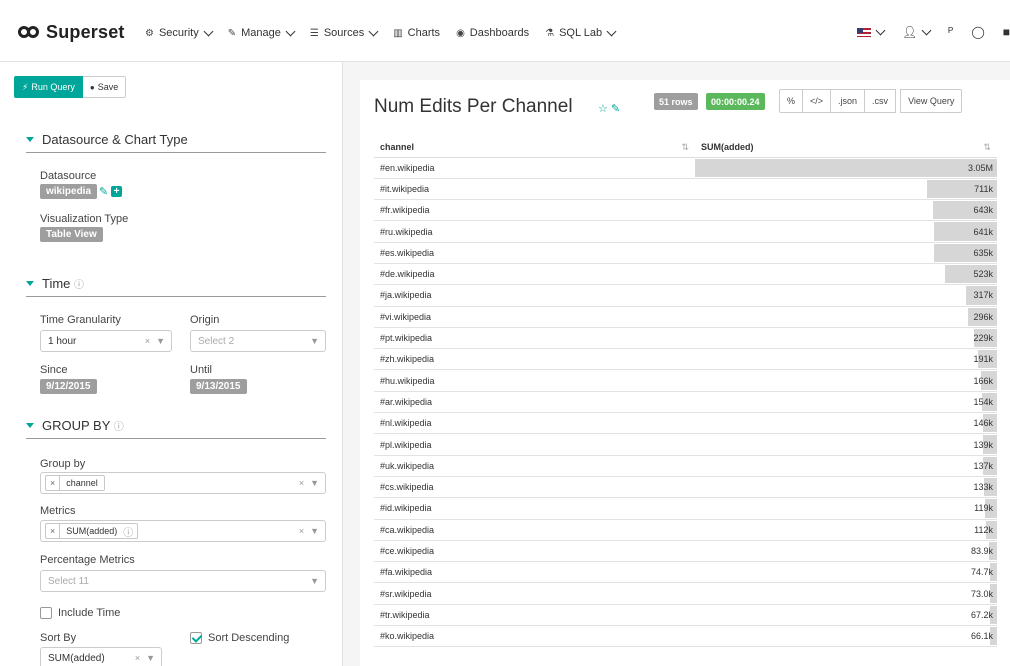  Describe the element at coordinates (817, 101) in the screenshot. I see `embed-code-button: </>` at that location.